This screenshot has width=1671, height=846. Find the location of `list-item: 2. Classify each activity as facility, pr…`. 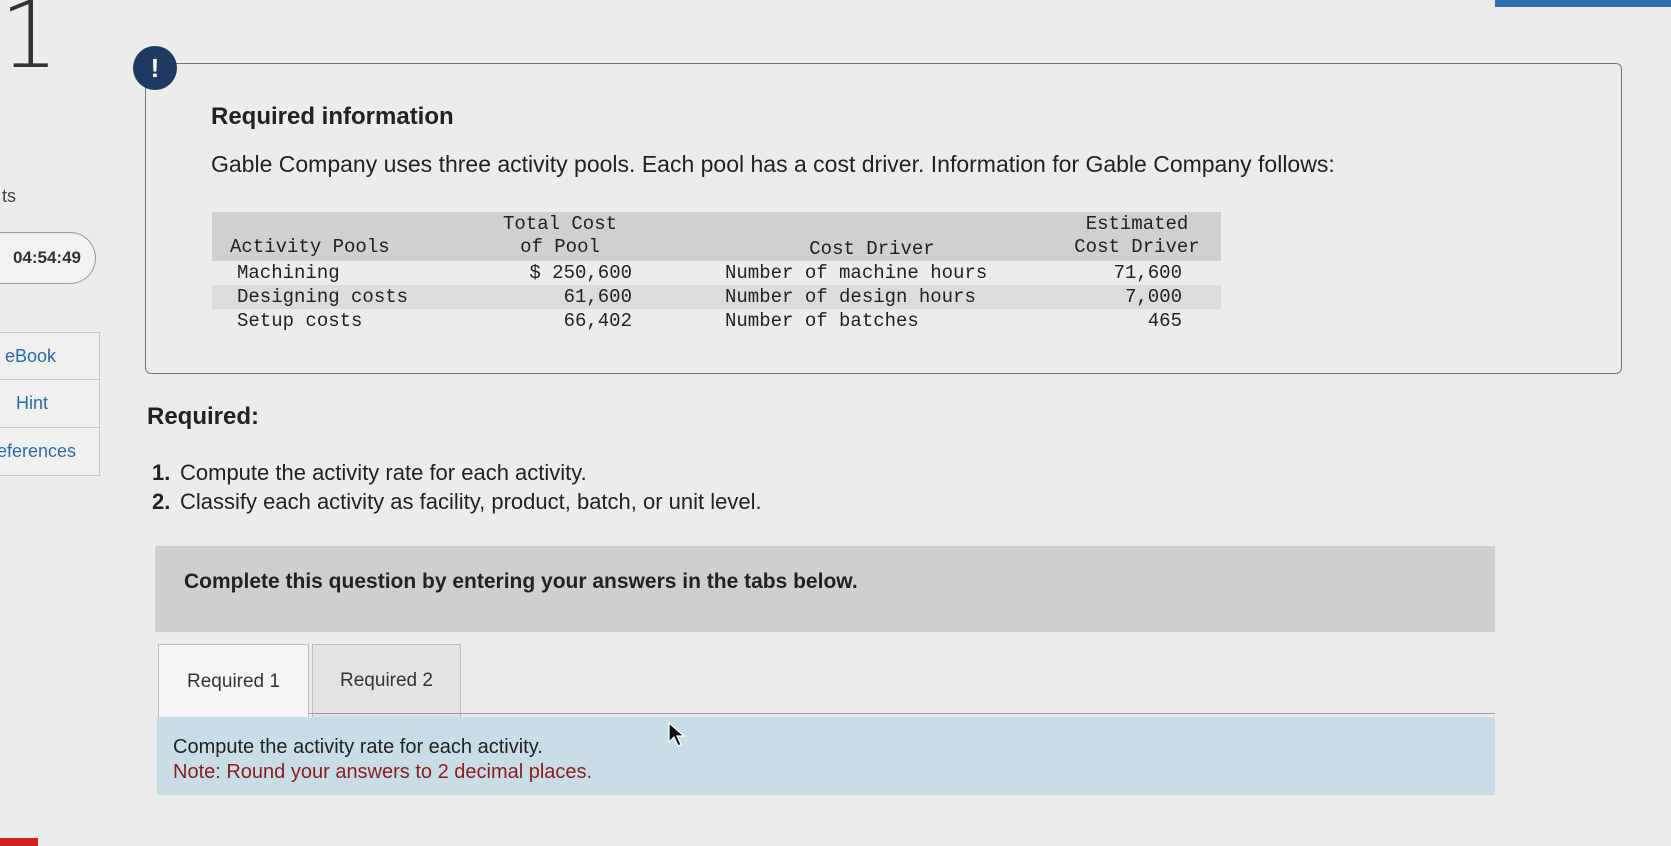

list-item: 2. Classify each activity as facility, pr… is located at coordinates (457, 501).